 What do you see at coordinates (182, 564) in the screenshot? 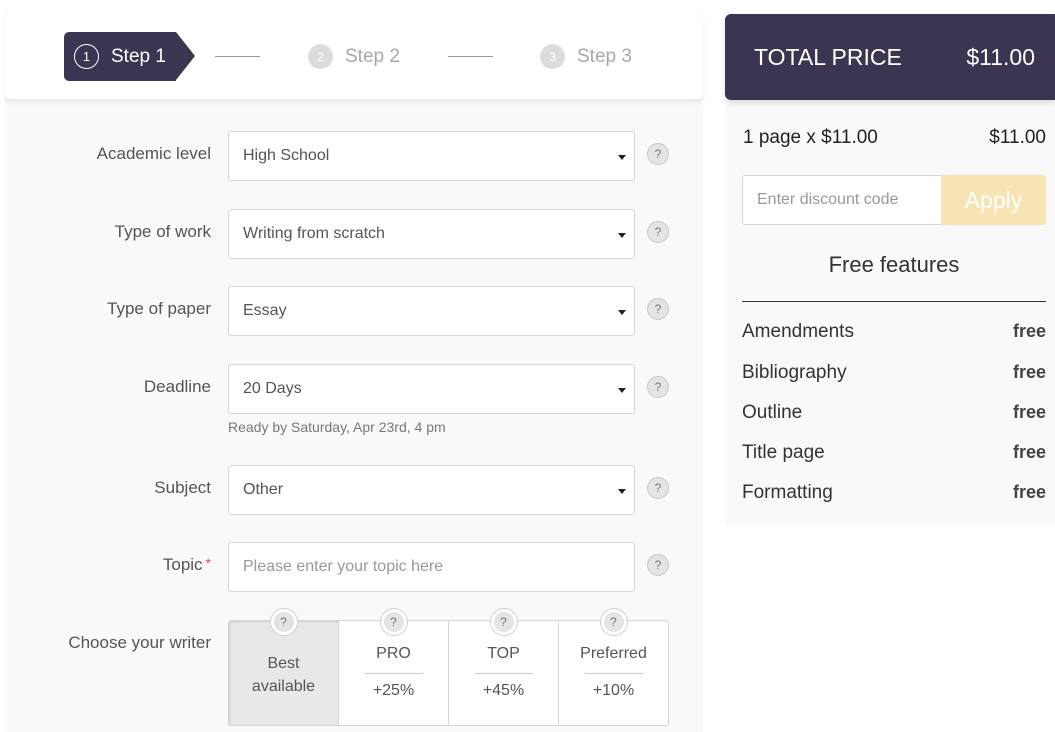
I see `topic-label-text: Topic` at bounding box center [182, 564].